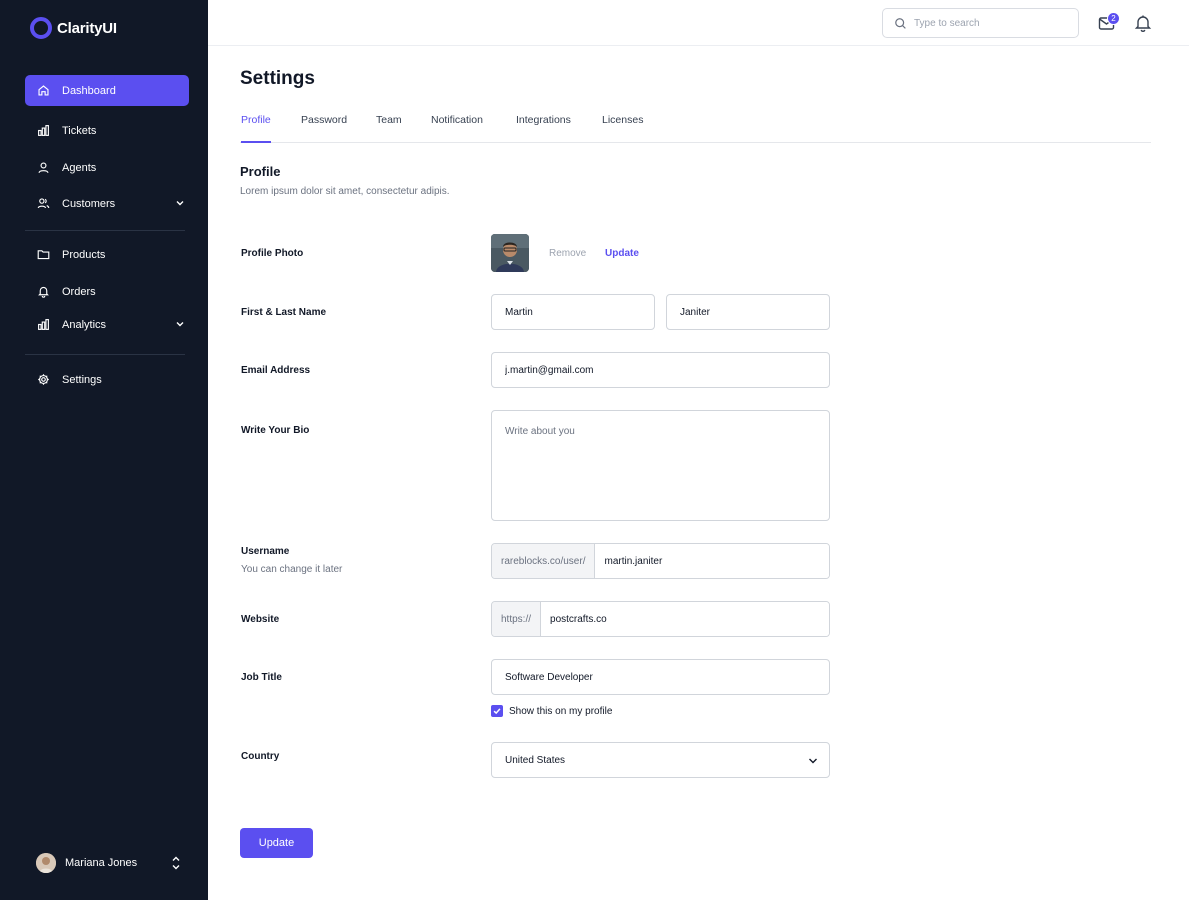 The image size is (1189, 900). I want to click on check-icon, so click(497, 711).